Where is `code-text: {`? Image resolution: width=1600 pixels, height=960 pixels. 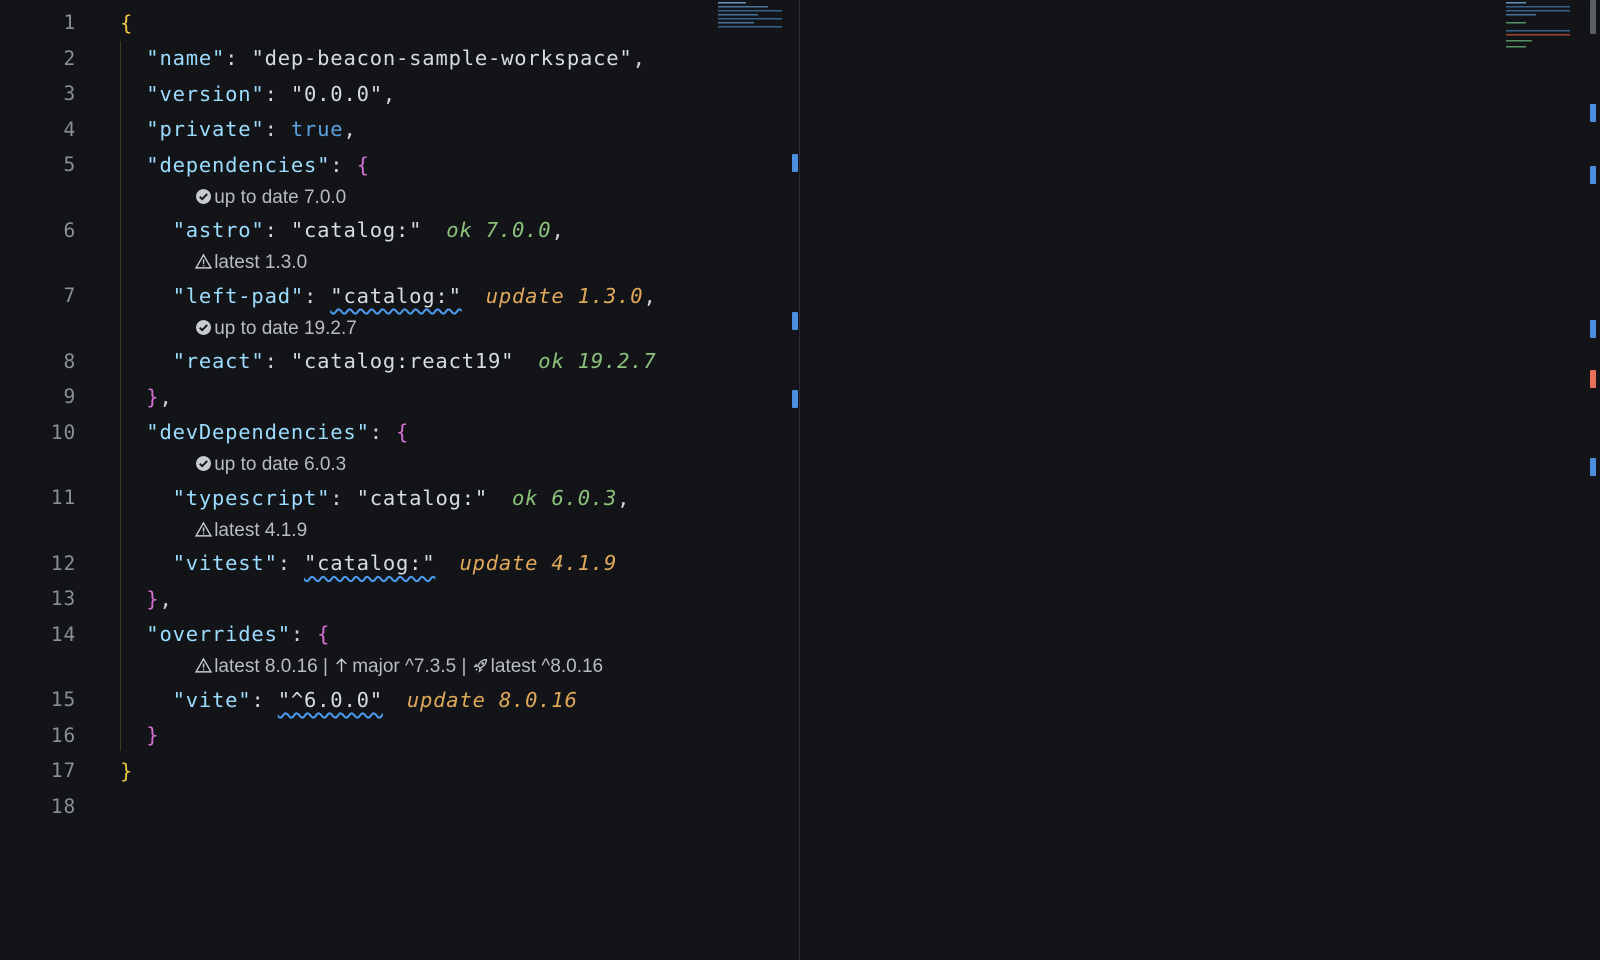 code-text: { is located at coordinates (126, 23).